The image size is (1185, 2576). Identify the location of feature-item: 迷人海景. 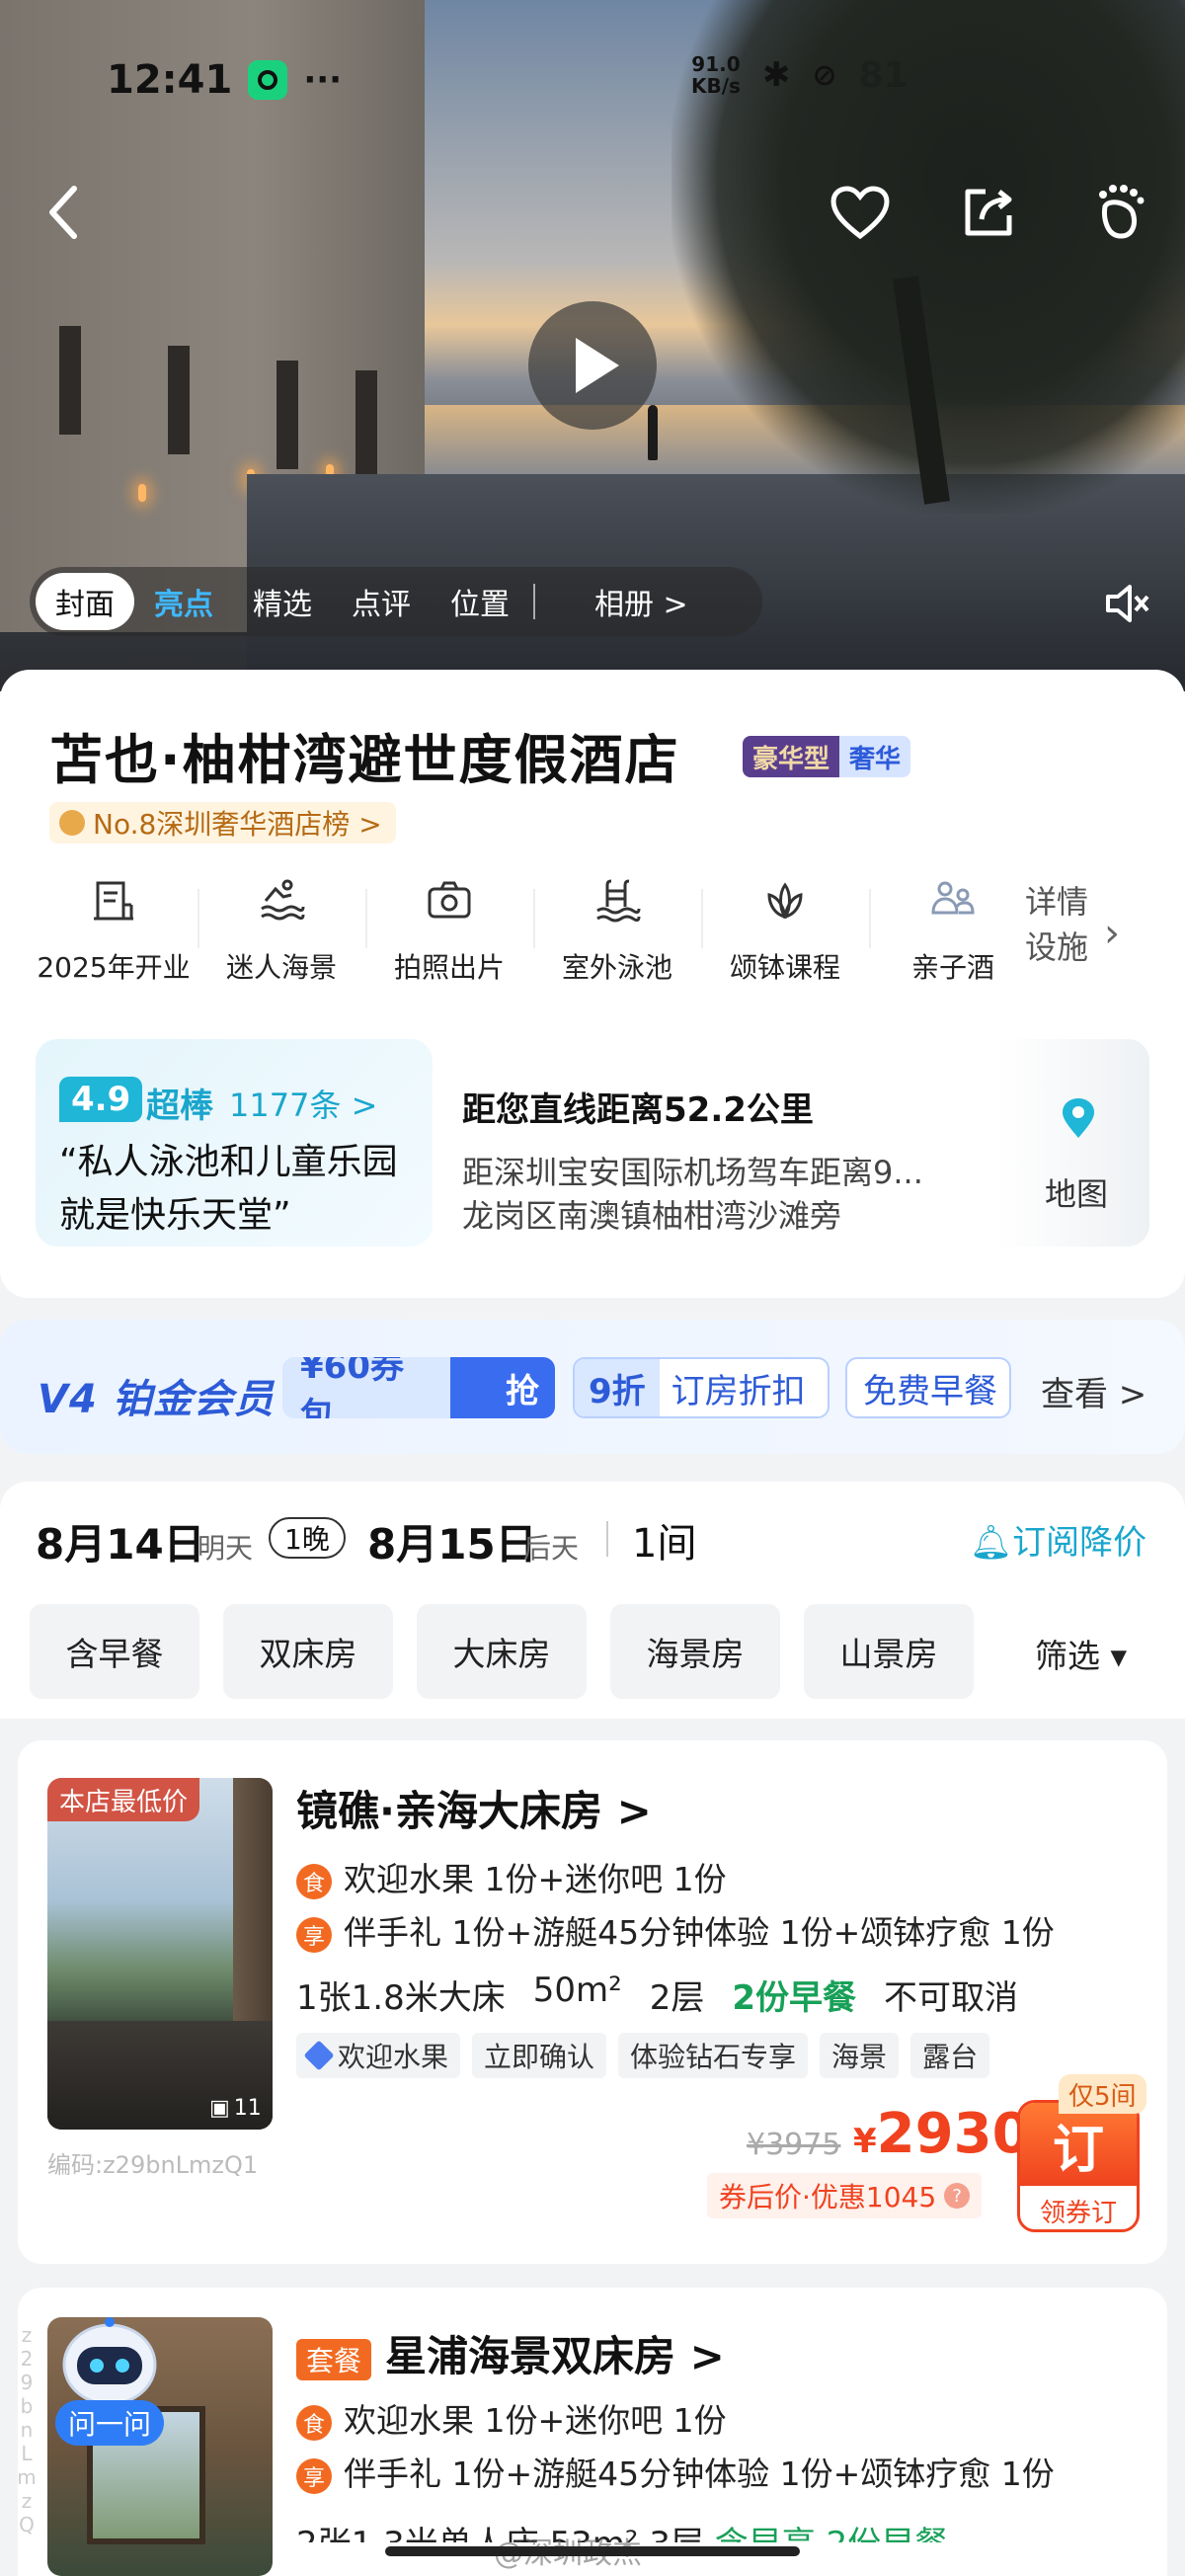
(281, 933).